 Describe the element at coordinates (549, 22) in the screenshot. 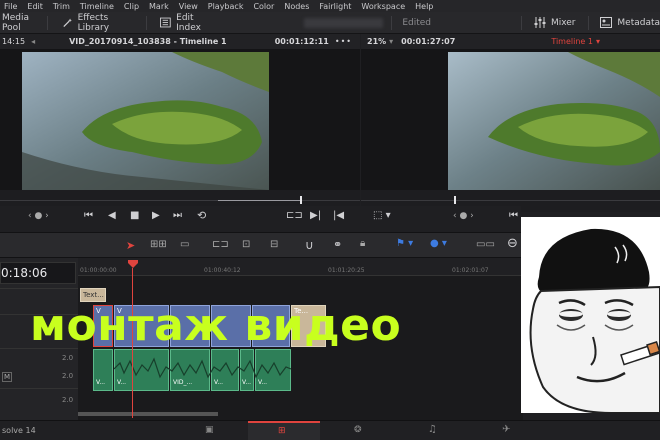

I see `mixer-button: Mixer` at that location.